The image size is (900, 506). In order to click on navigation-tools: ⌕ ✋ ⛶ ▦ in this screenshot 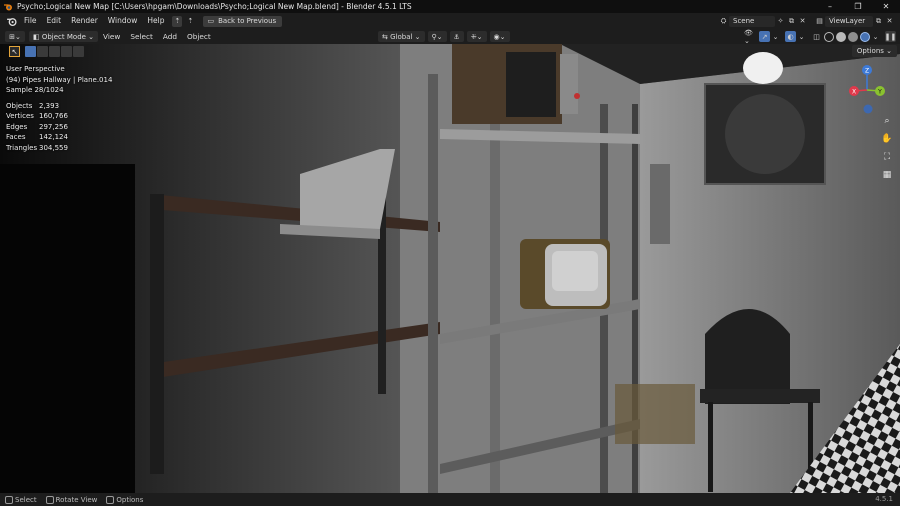, I will do `click(887, 150)`.